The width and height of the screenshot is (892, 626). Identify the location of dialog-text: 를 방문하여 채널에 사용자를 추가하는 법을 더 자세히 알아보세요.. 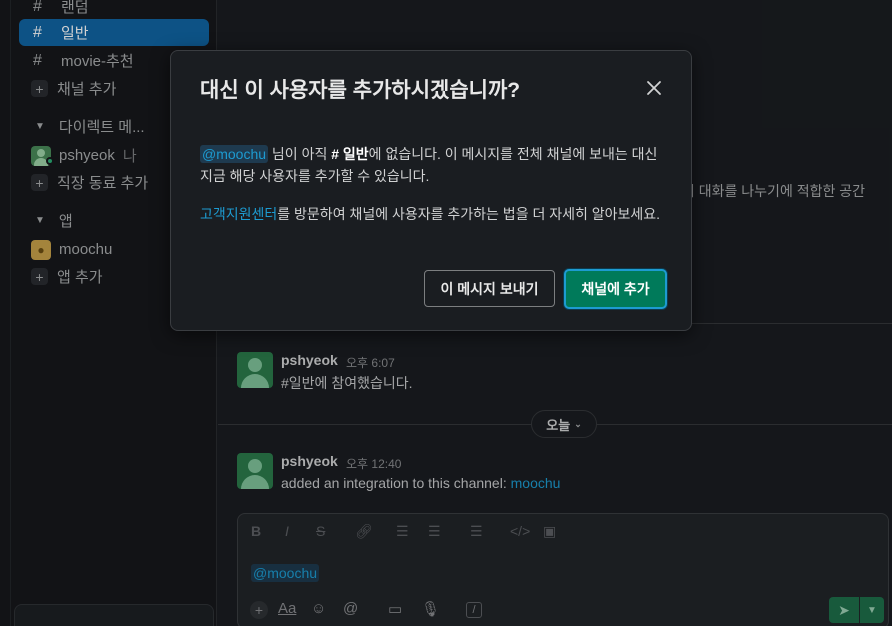
(469, 214).